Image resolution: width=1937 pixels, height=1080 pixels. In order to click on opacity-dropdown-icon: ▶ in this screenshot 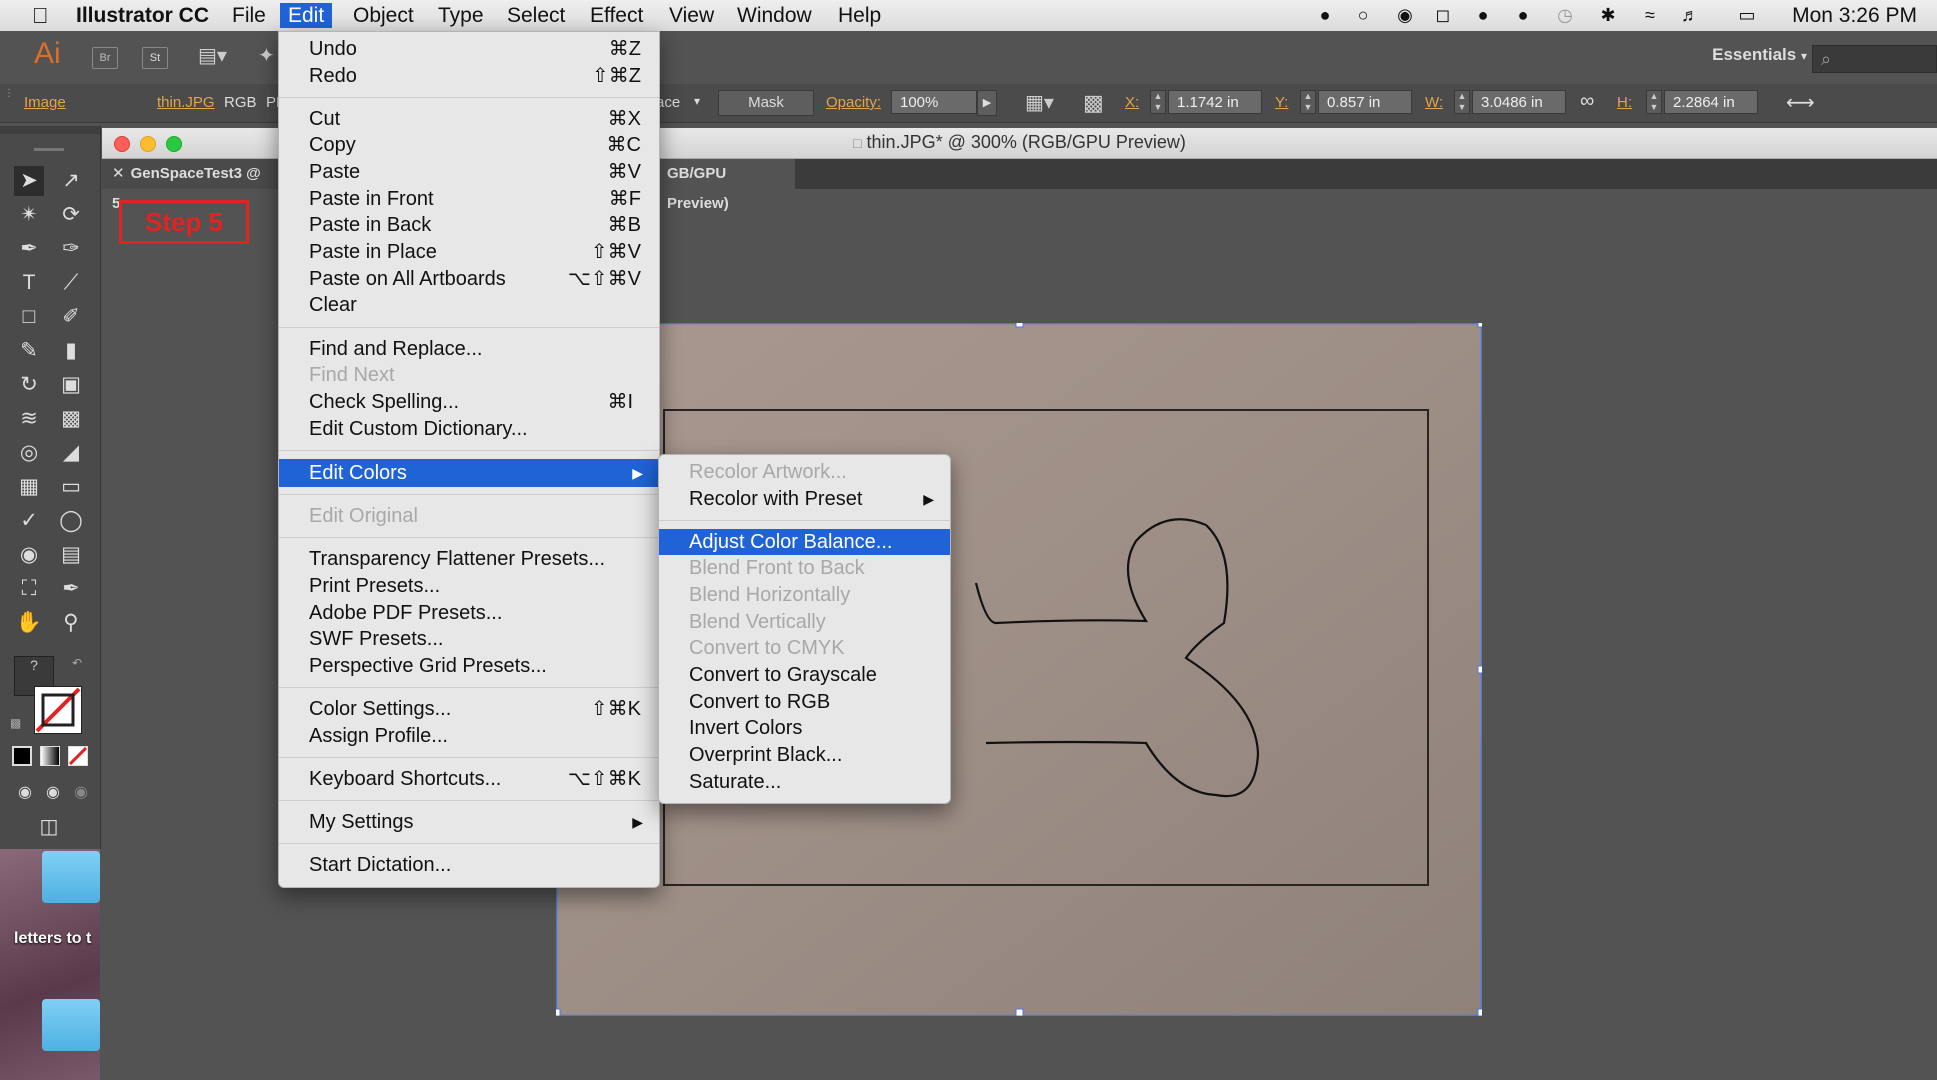, I will do `click(987, 103)`.